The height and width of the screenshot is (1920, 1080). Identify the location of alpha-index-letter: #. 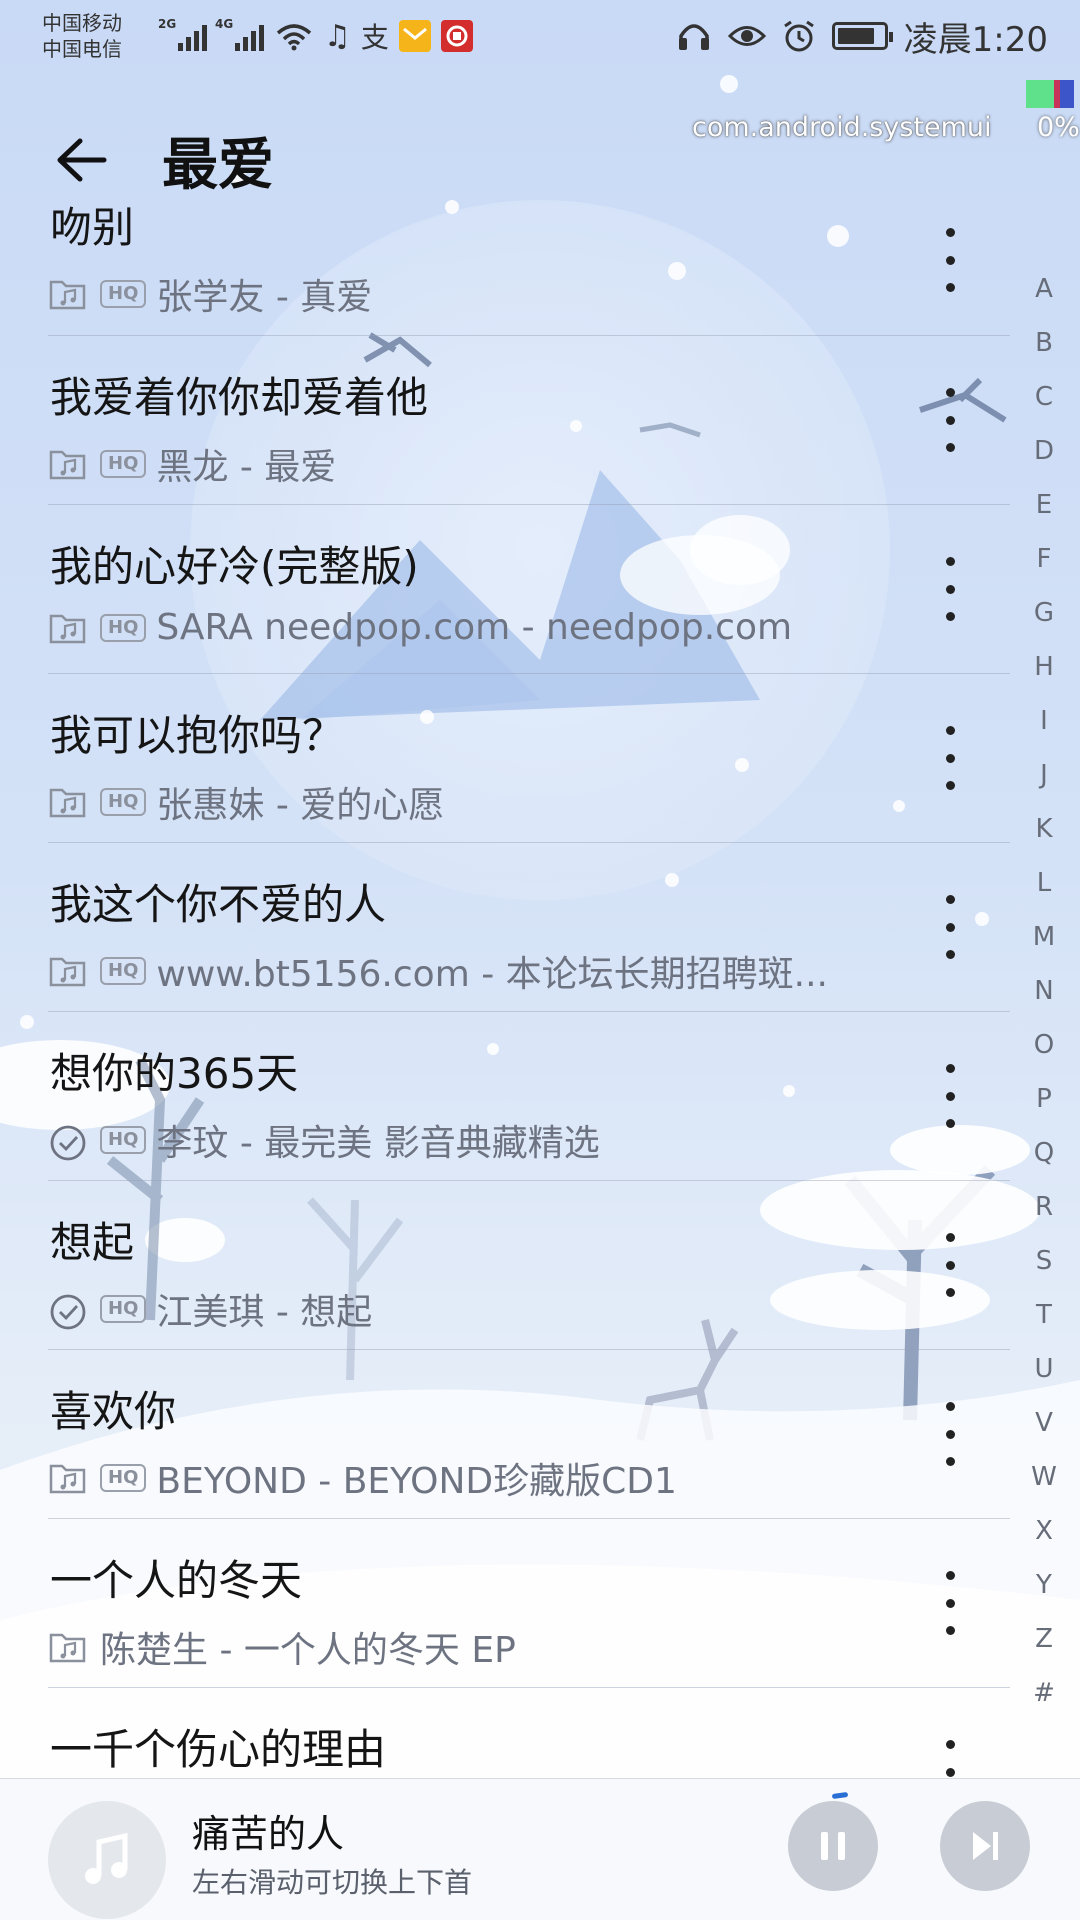
(1044, 1693).